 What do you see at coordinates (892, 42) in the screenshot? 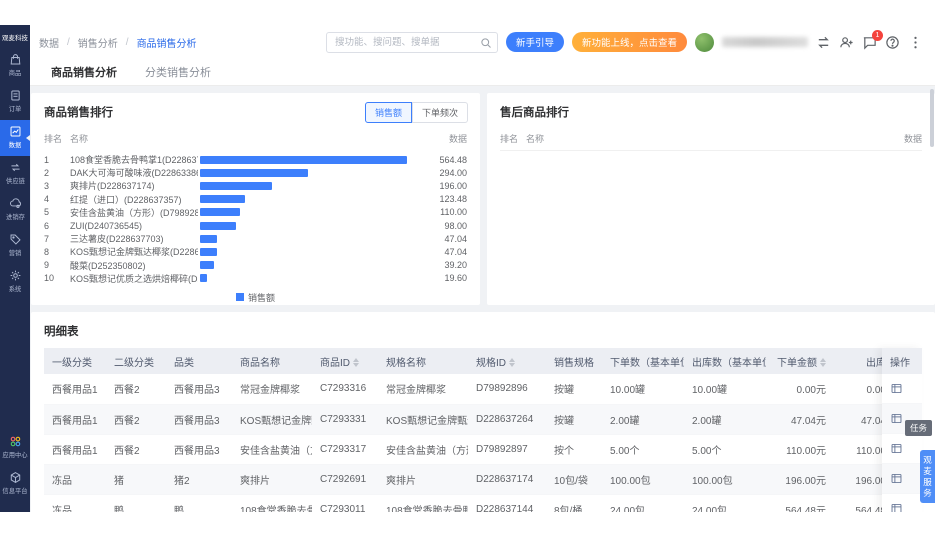
I see `help-icon` at bounding box center [892, 42].